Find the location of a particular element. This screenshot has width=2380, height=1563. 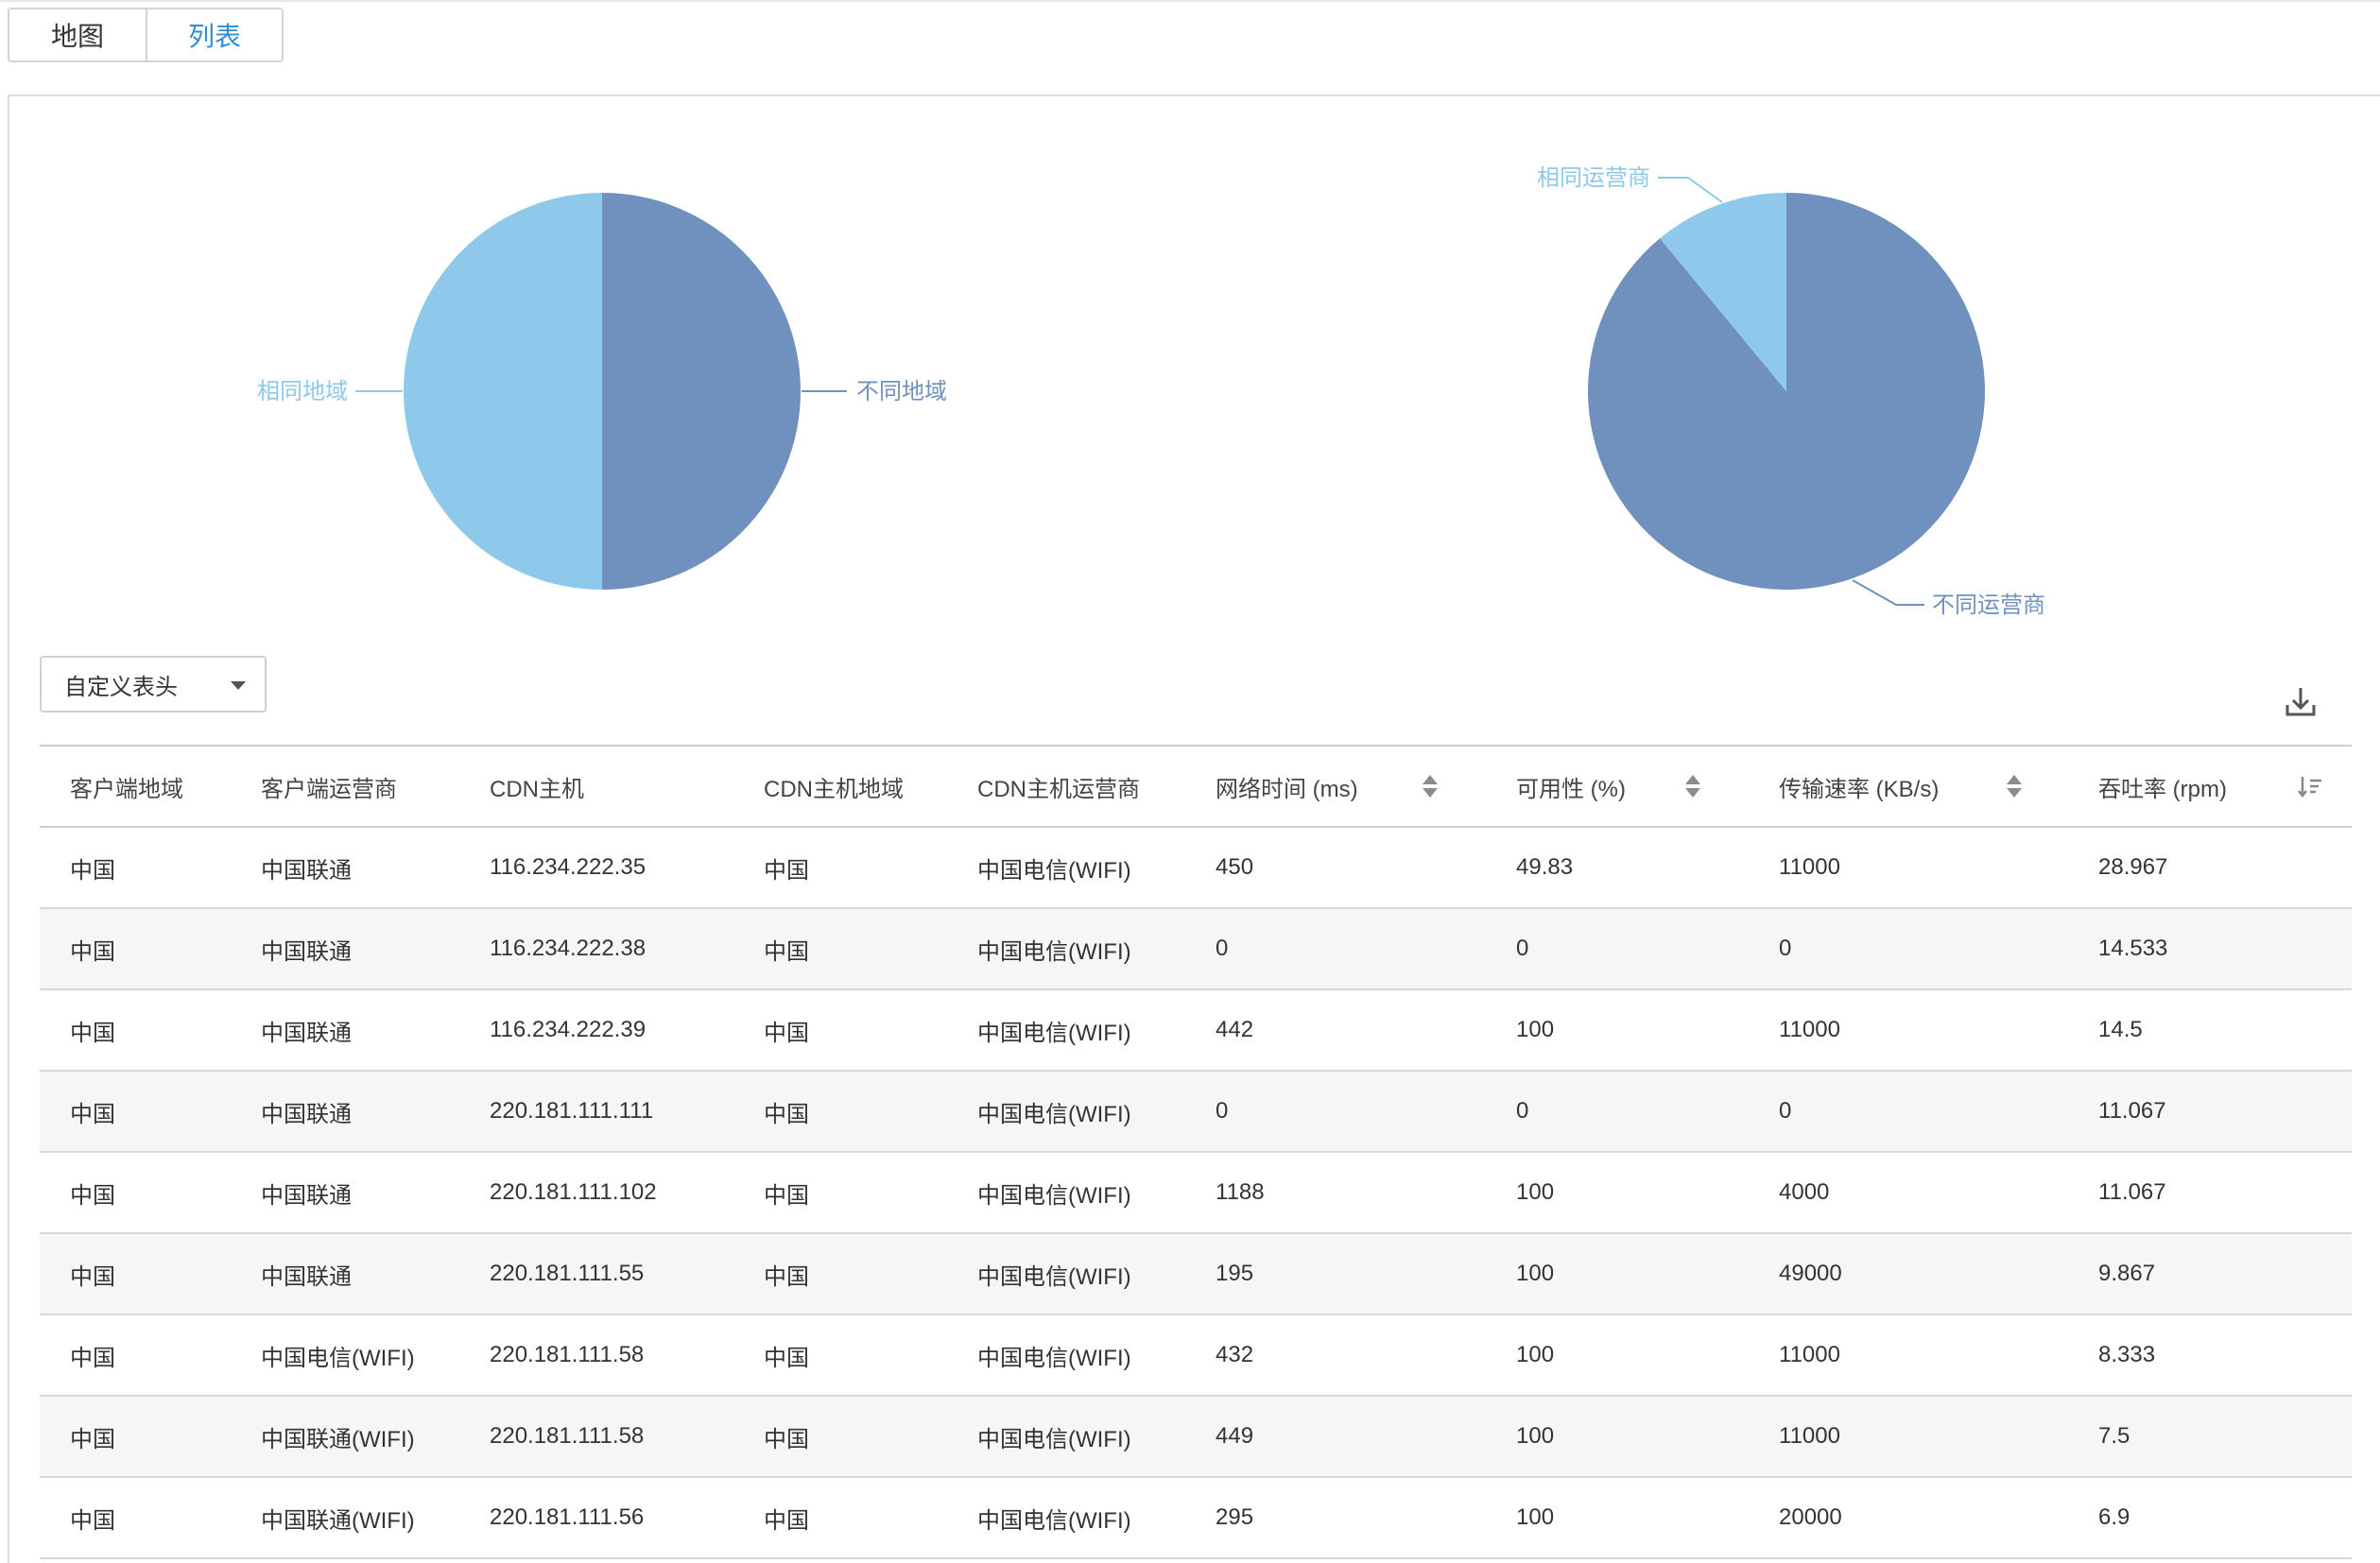

table-cell: 432 is located at coordinates (1235, 1354).